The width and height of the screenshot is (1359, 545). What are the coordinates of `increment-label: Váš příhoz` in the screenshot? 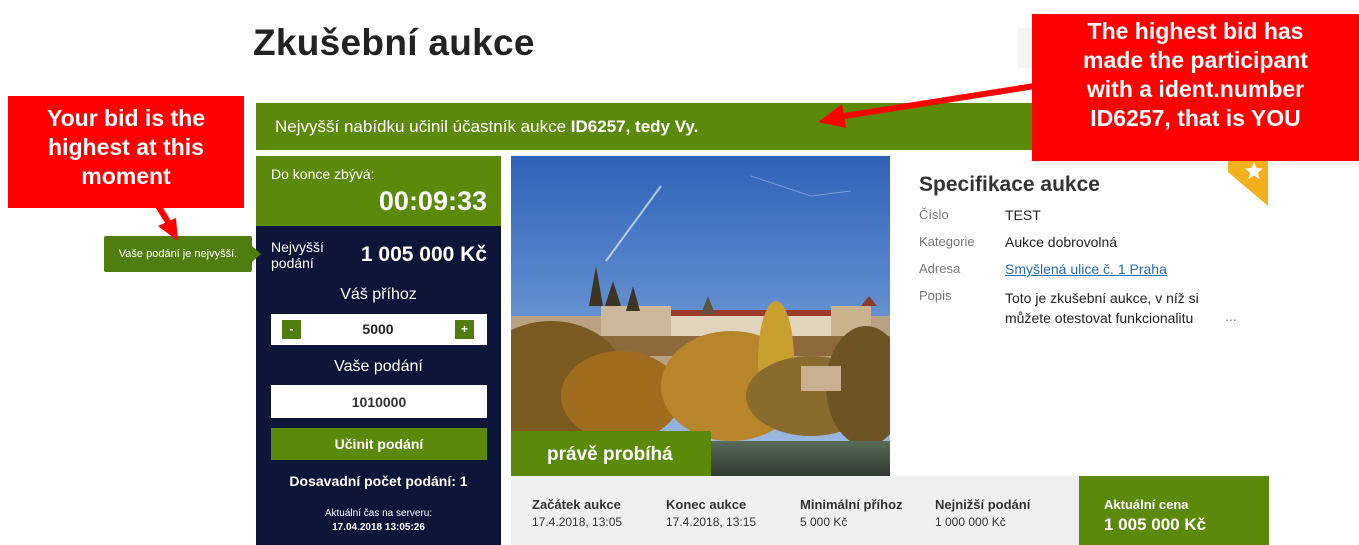 It's located at (378, 294).